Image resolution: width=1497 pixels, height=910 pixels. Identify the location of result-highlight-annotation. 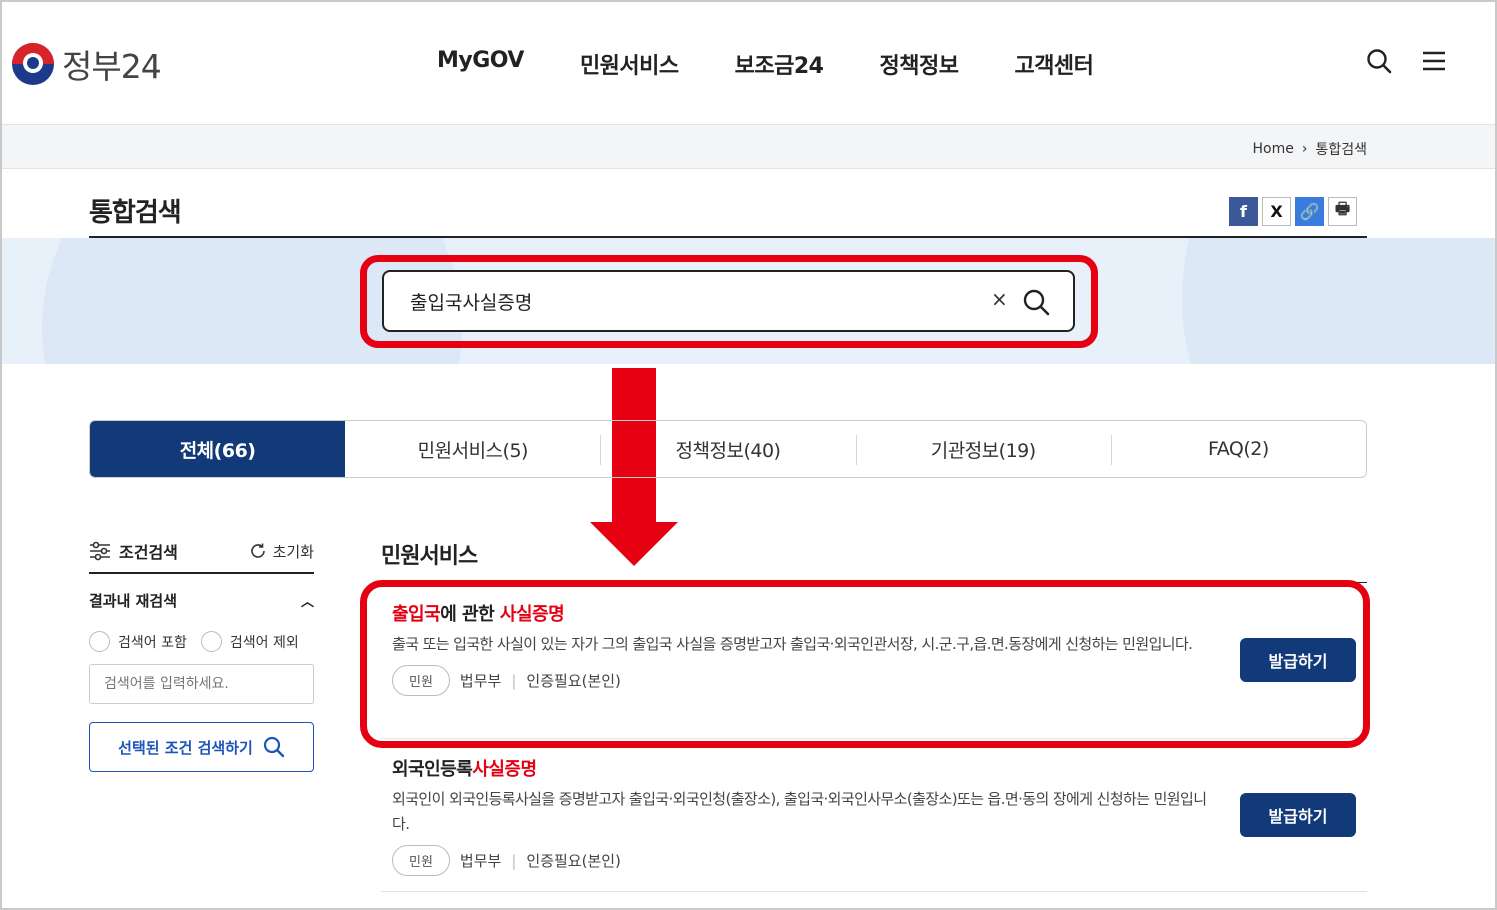
(865, 664).